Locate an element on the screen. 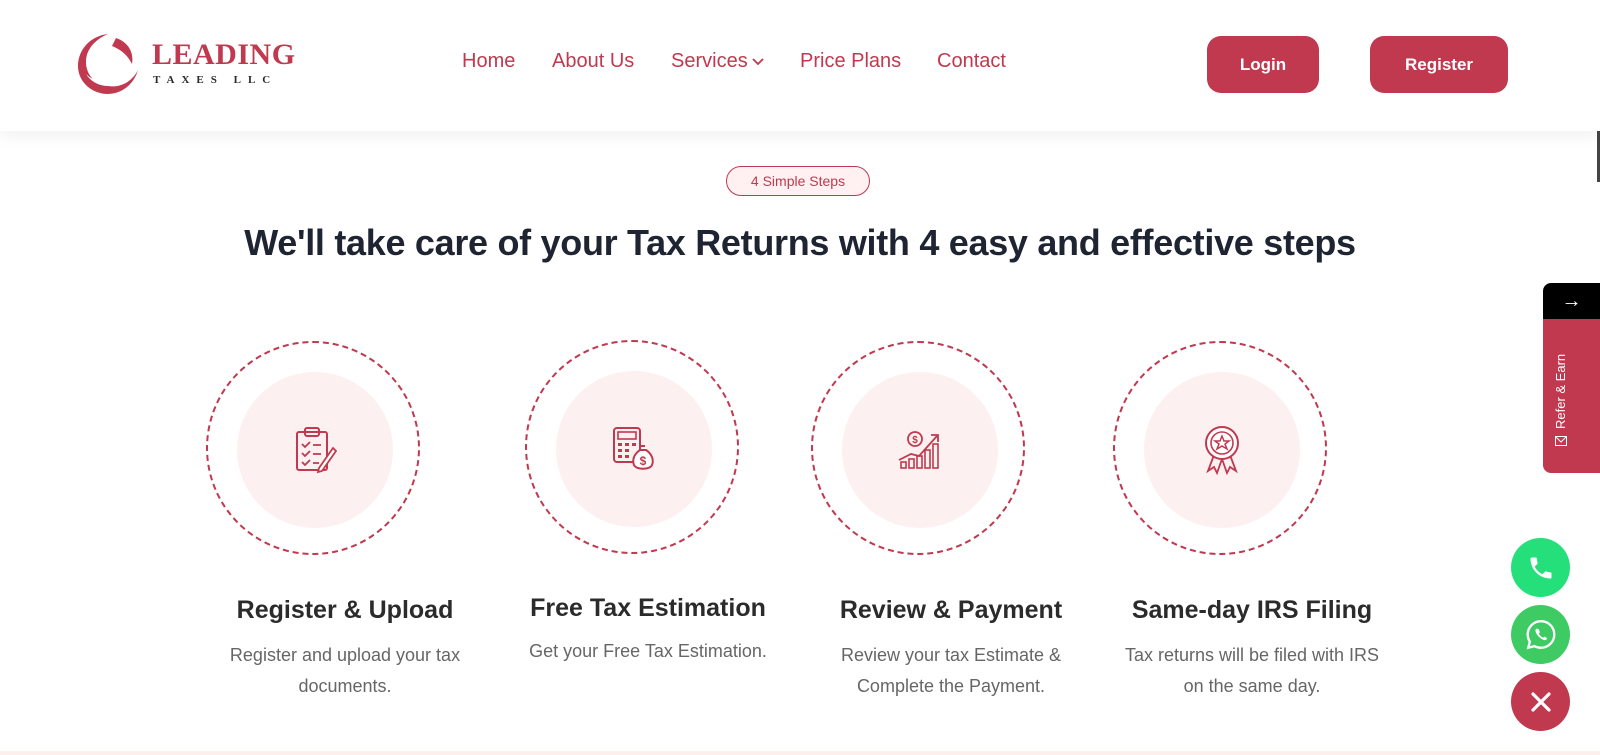 The height and width of the screenshot is (755, 1600). refer-earn-label: Refer & Earn is located at coordinates (1560, 391).